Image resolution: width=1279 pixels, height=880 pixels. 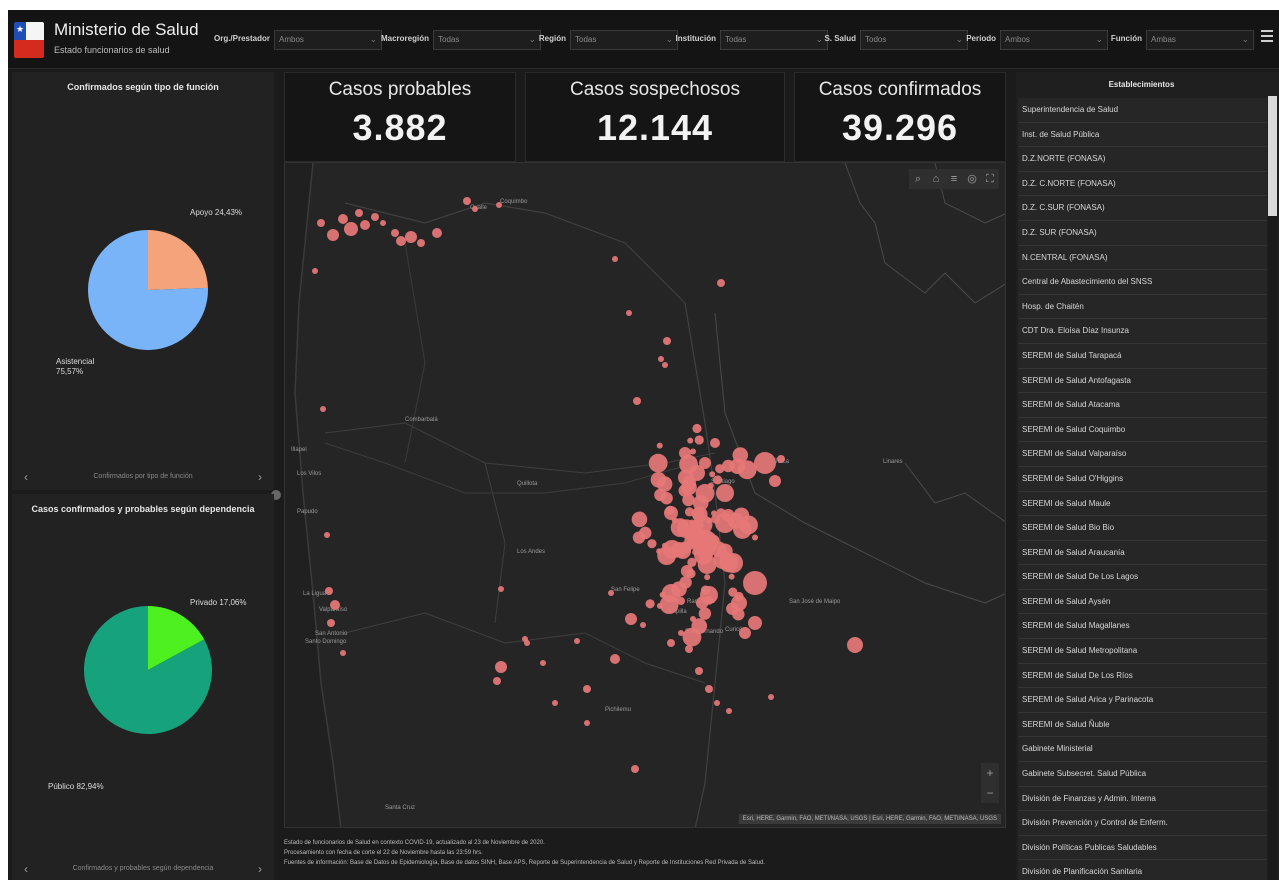 What do you see at coordinates (1142, 823) in the screenshot?
I see `list-item: División Prevención y Control de Enferm.` at bounding box center [1142, 823].